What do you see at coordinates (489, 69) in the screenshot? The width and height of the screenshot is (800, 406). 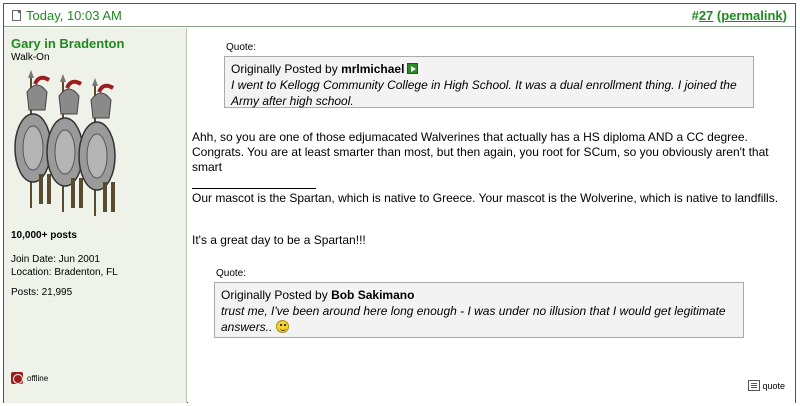 I see `quote-attribution: Originally Posted by mrlmichael` at bounding box center [489, 69].